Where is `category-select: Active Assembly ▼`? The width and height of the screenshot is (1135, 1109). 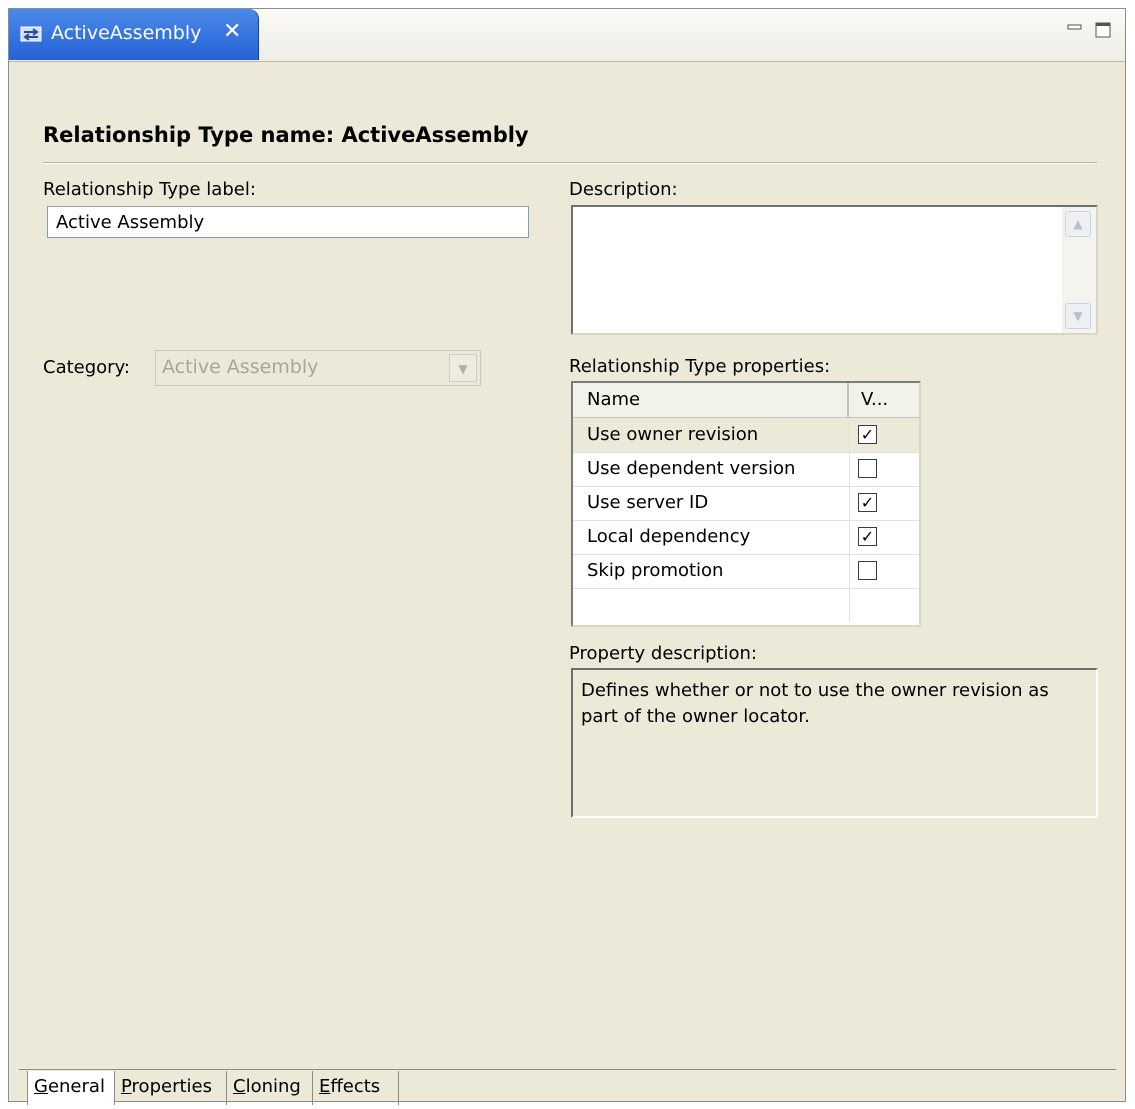
category-select: Active Assembly ▼ is located at coordinates (318, 368).